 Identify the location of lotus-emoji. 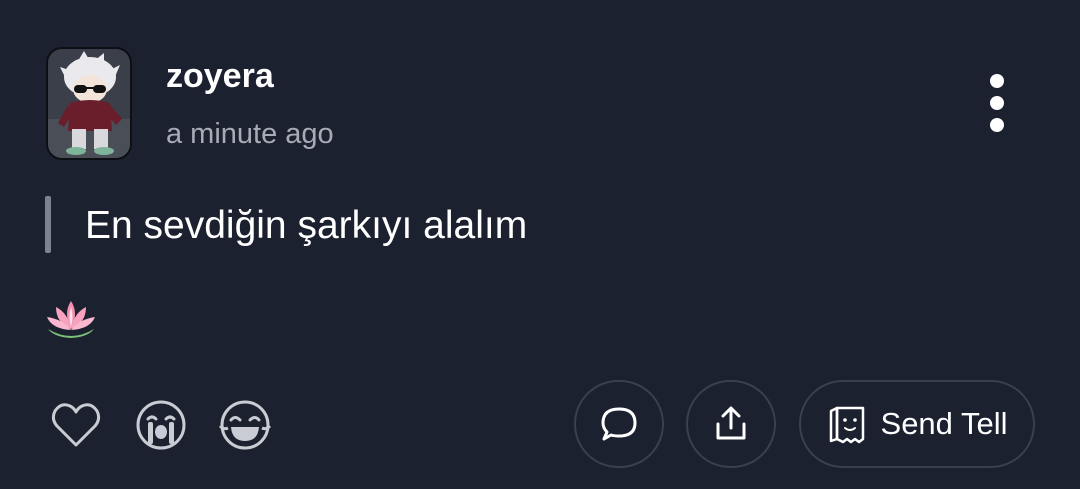
(71, 319).